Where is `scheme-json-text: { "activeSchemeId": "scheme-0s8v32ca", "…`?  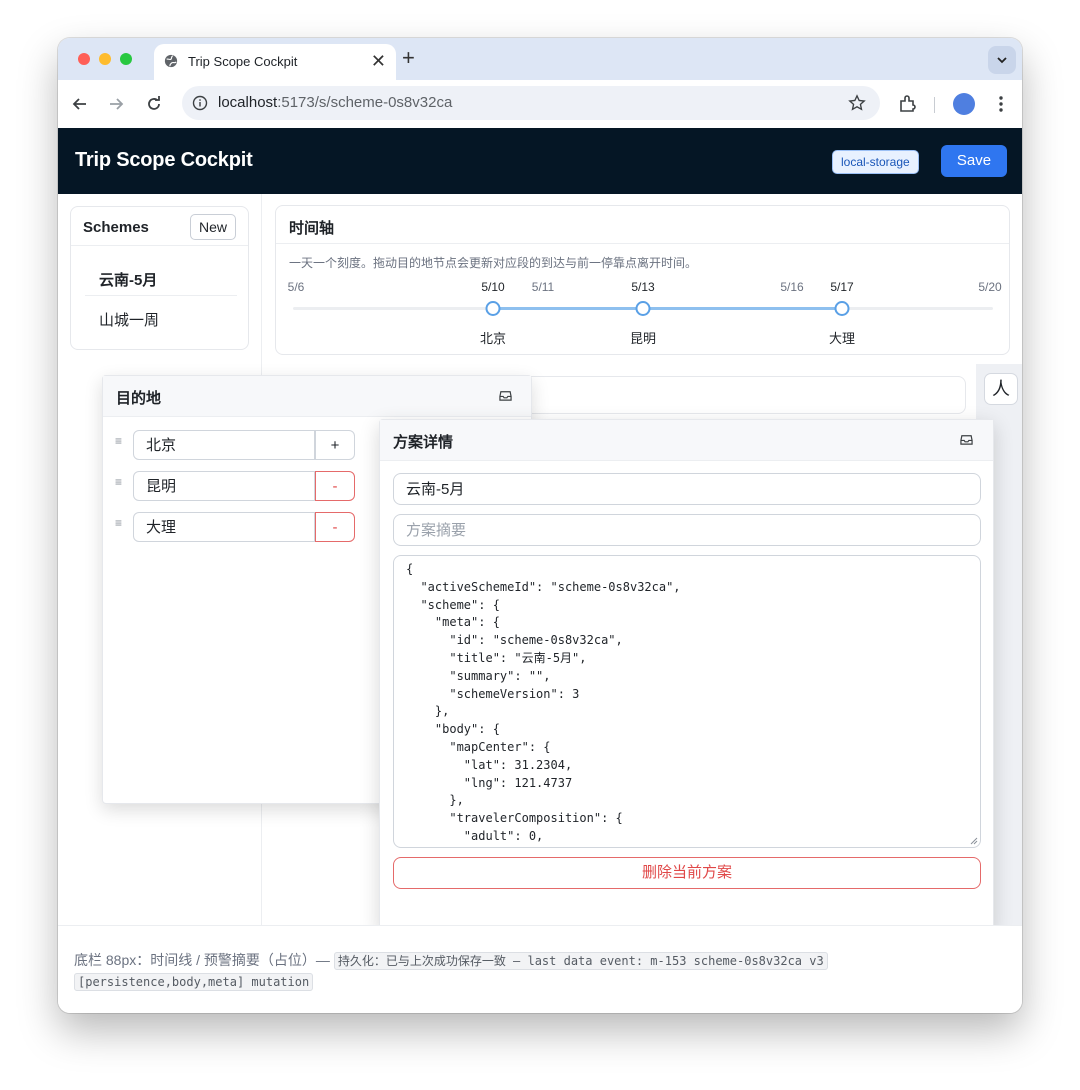 scheme-json-text: { "activeSchemeId": "scheme-0s8v32ca", "… is located at coordinates (543, 704).